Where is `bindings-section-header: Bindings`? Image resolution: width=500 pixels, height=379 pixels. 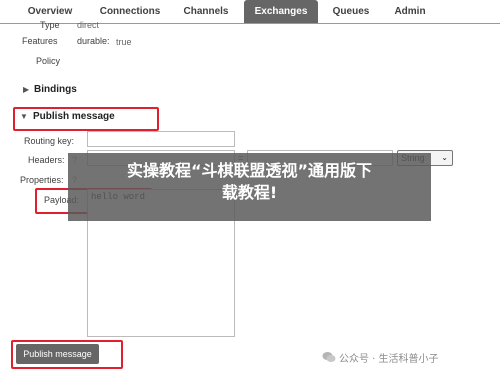
bindings-section-header: Bindings is located at coordinates (55, 89).